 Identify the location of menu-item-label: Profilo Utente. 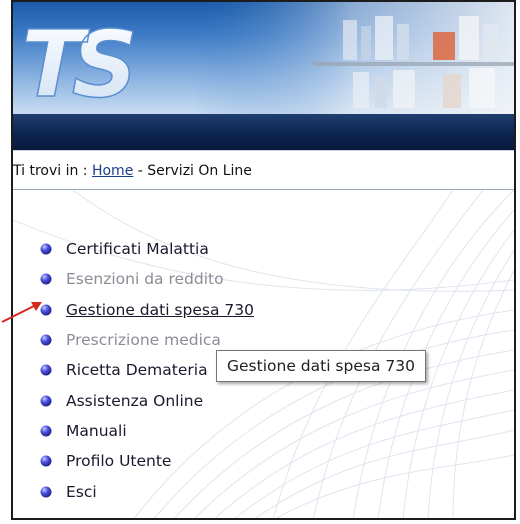
(119, 461).